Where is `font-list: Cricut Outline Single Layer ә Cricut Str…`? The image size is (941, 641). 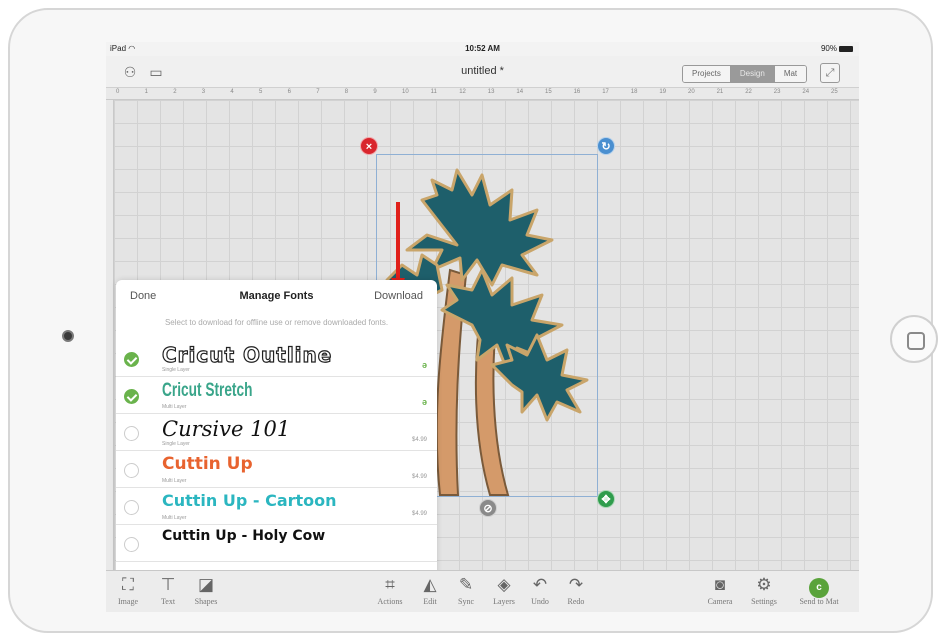 font-list: Cricut Outline Single Layer ә Cricut Str… is located at coordinates (276, 451).